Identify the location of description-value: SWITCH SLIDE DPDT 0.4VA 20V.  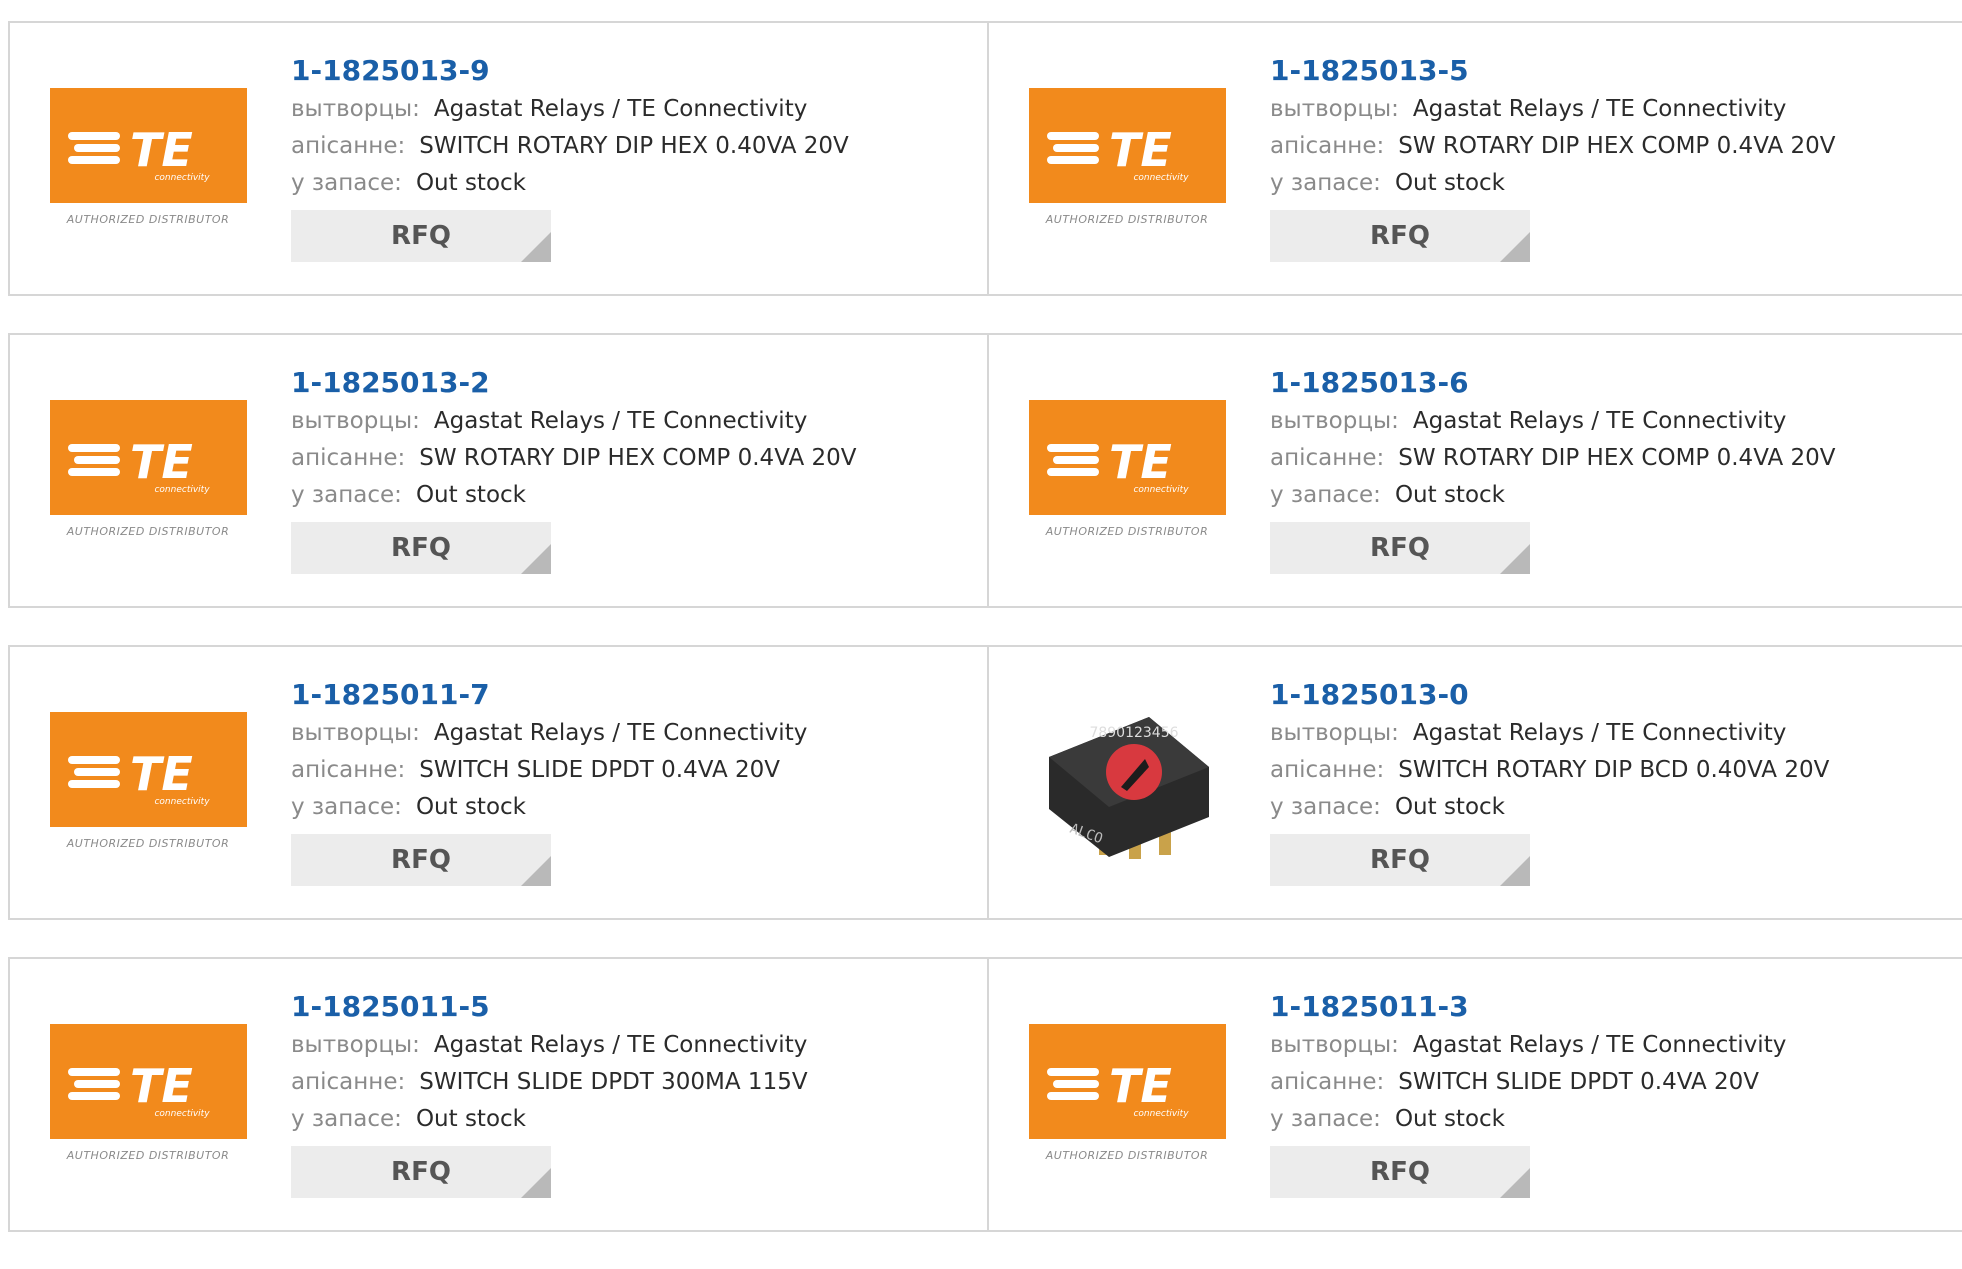
(1579, 1082).